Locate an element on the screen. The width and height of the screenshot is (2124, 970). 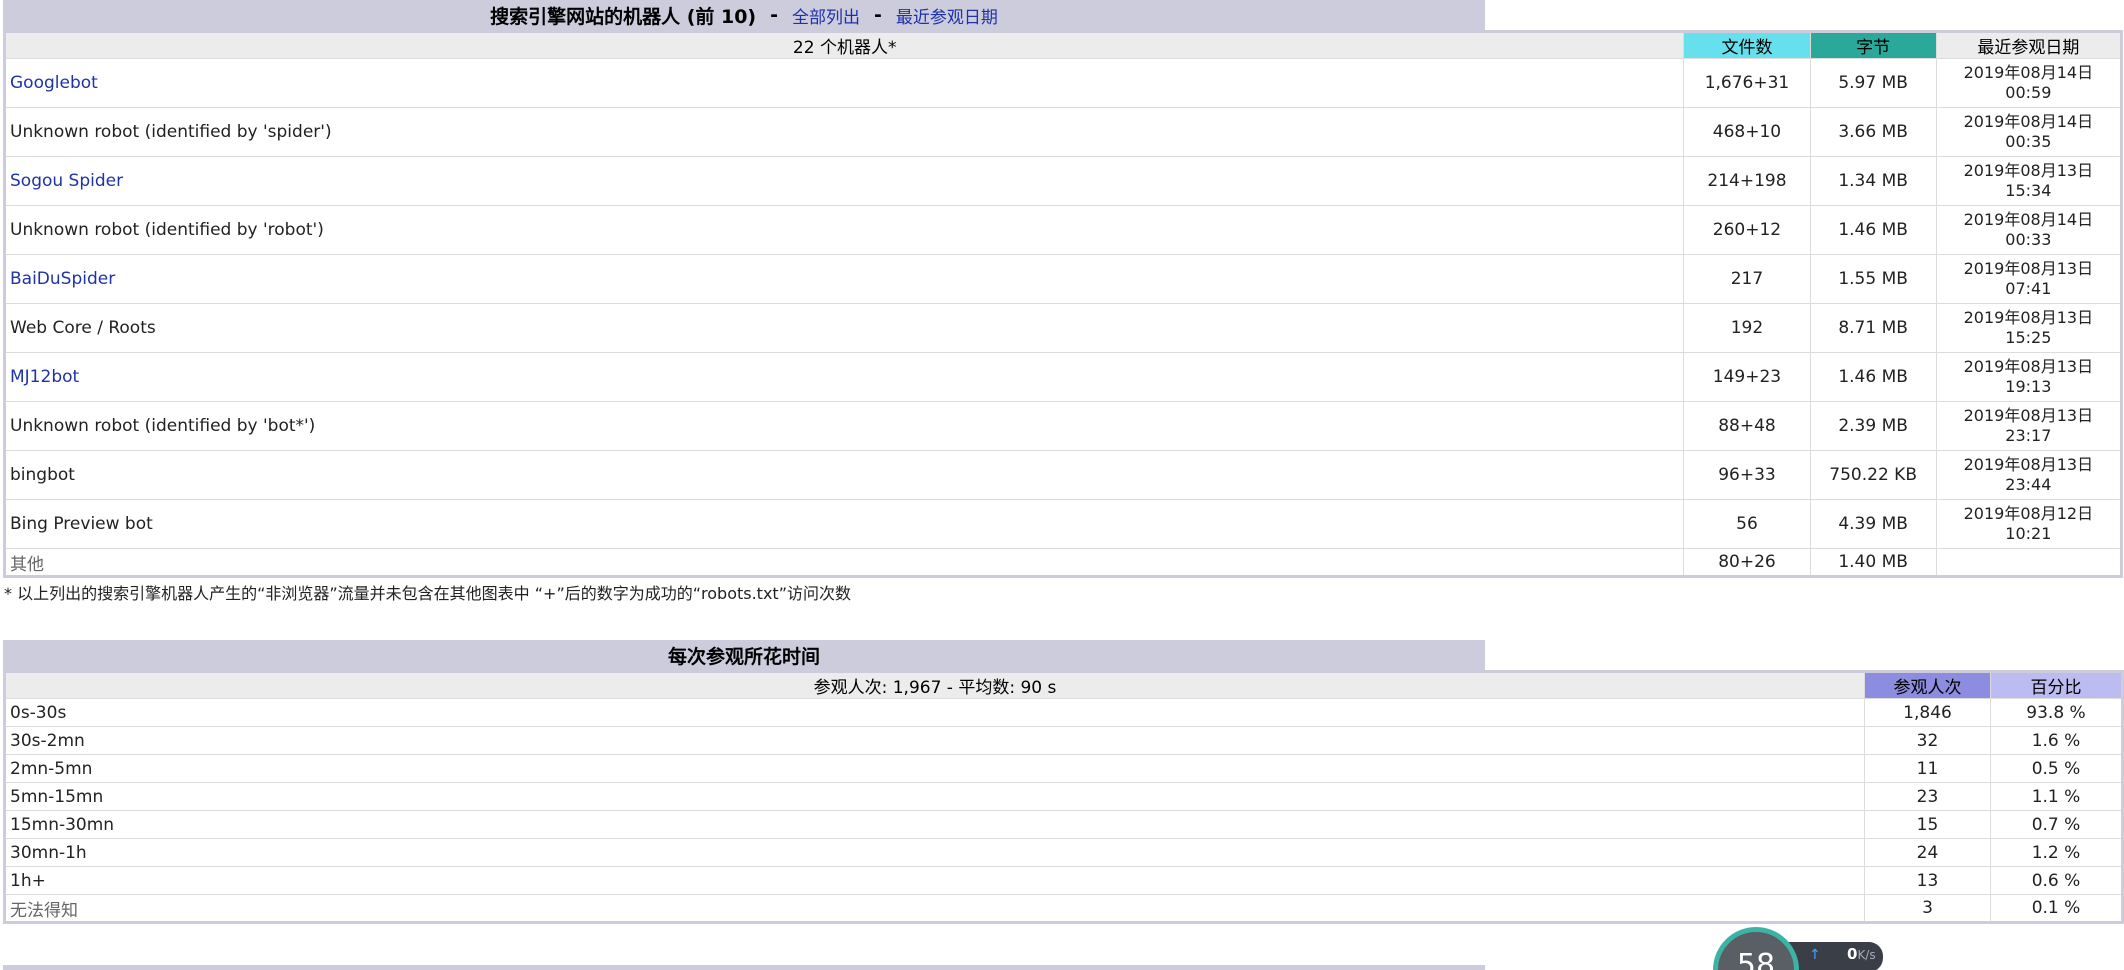
robot-files: 468+10 is located at coordinates (1747, 132).